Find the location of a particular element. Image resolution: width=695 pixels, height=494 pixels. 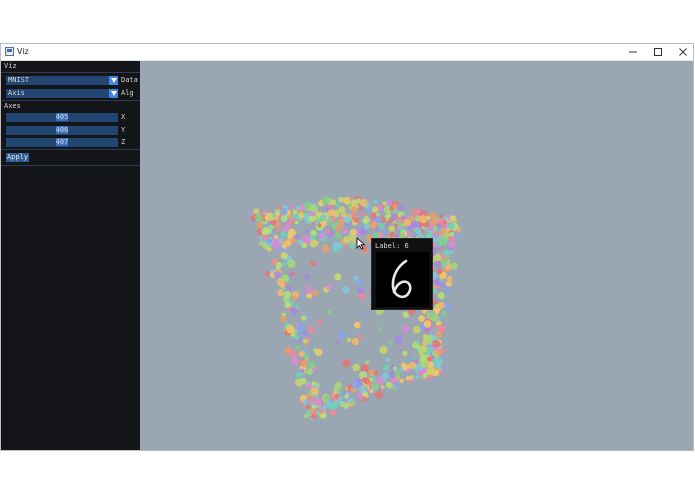

minimize-button is located at coordinates (633, 52).